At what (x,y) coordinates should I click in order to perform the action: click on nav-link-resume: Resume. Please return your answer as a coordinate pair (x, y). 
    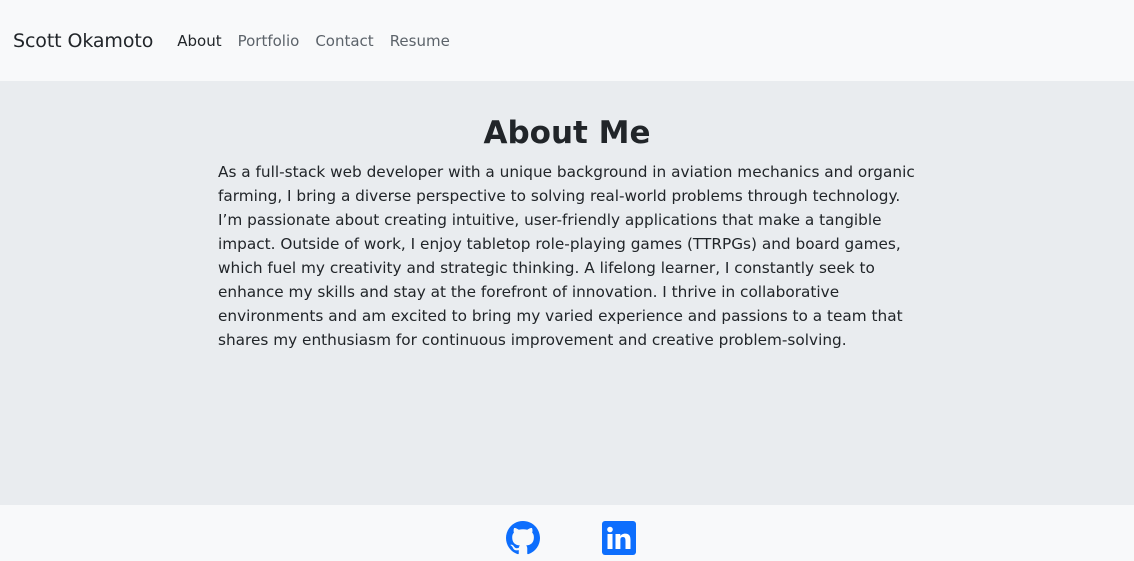
    Looking at the image, I should click on (420, 41).